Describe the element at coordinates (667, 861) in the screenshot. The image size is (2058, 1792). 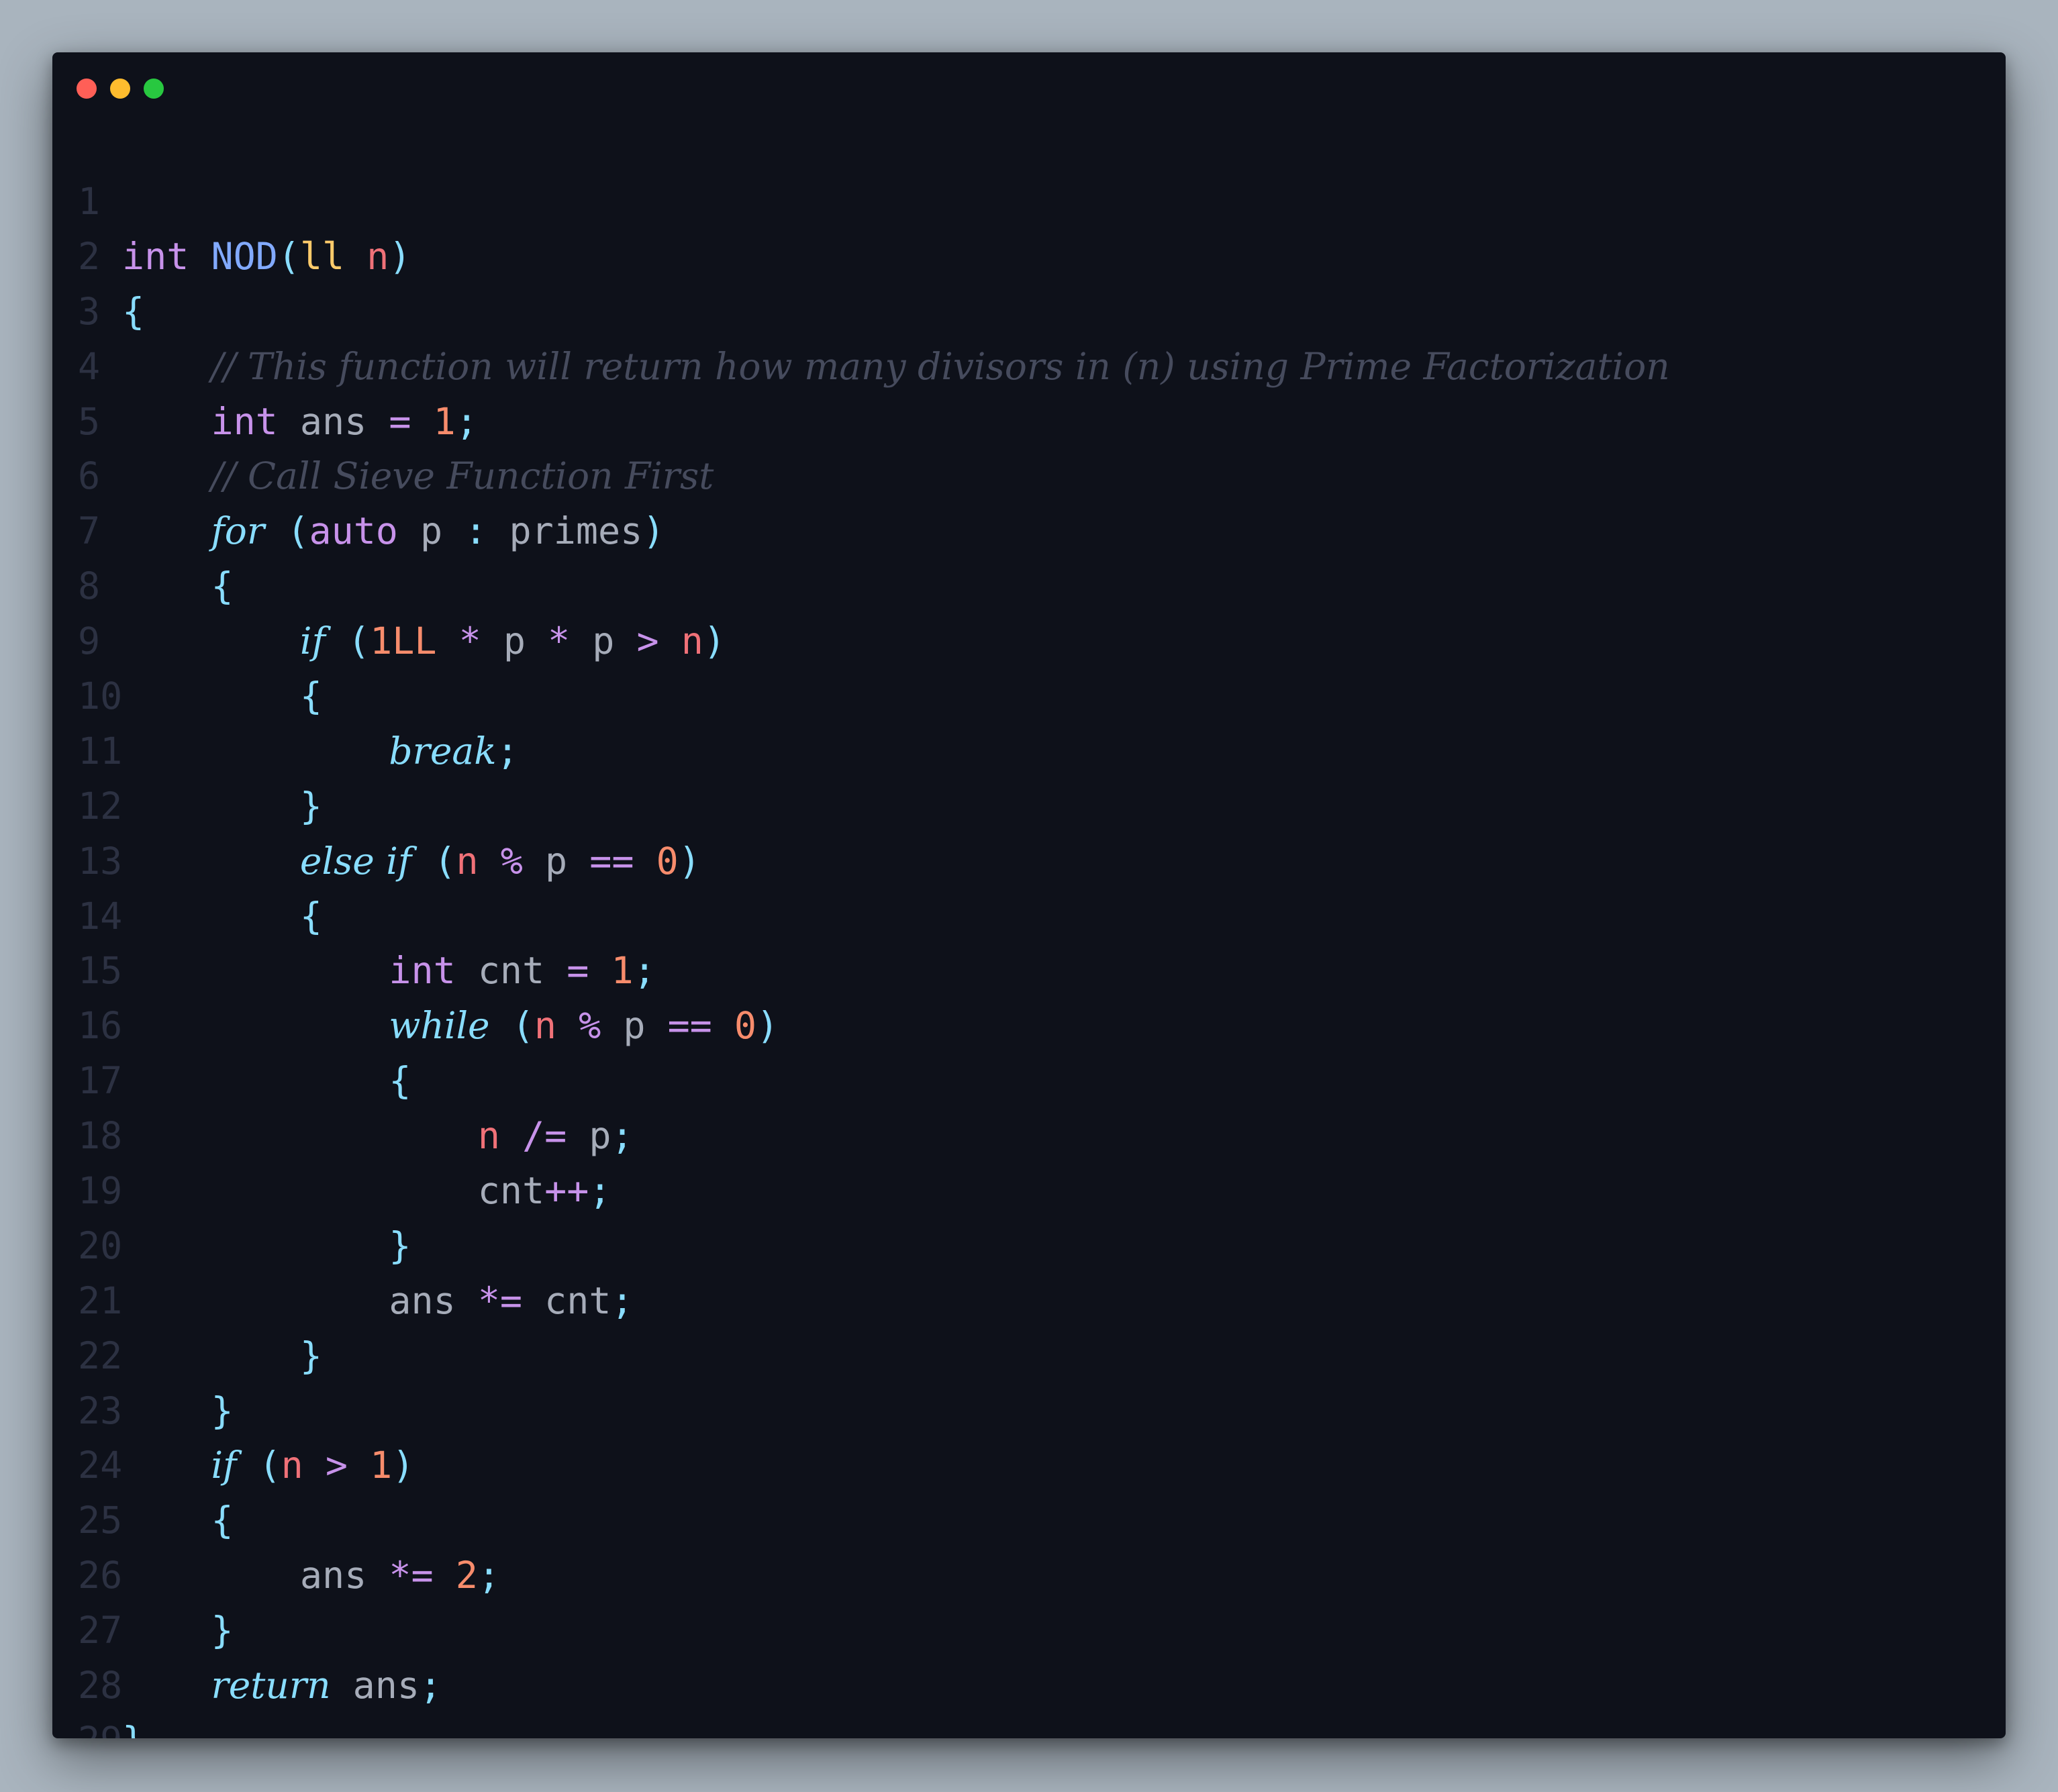
I see `code-token: 0` at that location.